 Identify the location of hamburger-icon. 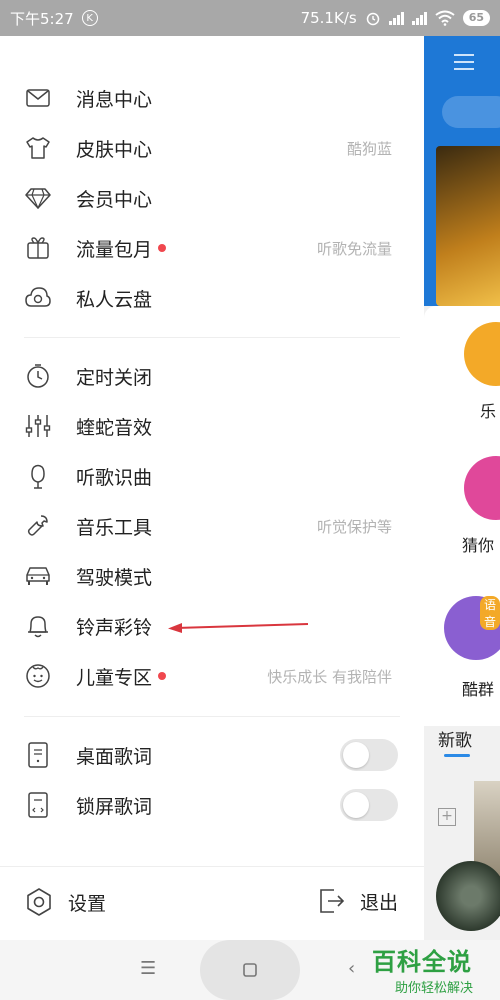
(464, 64).